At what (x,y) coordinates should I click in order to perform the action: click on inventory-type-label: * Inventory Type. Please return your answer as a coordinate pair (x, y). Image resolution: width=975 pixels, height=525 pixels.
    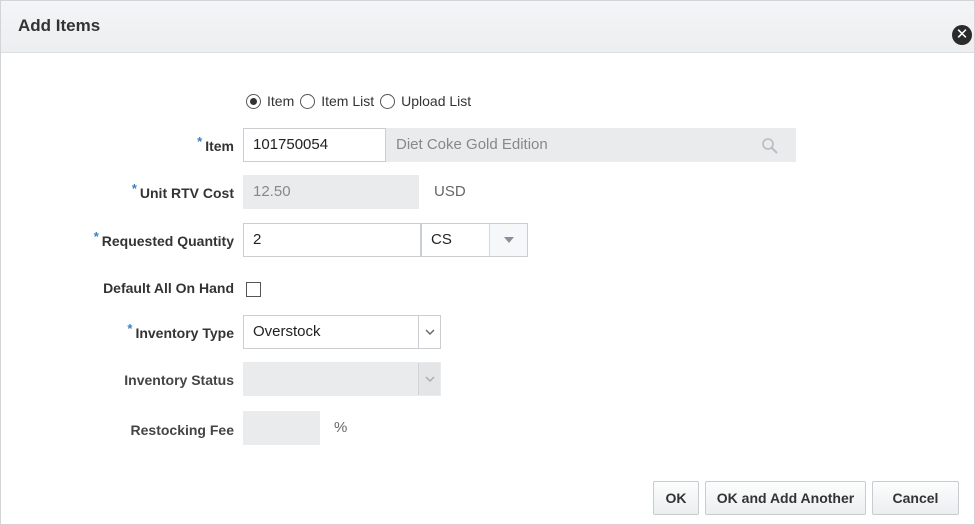
    Looking at the image, I should click on (180, 331).